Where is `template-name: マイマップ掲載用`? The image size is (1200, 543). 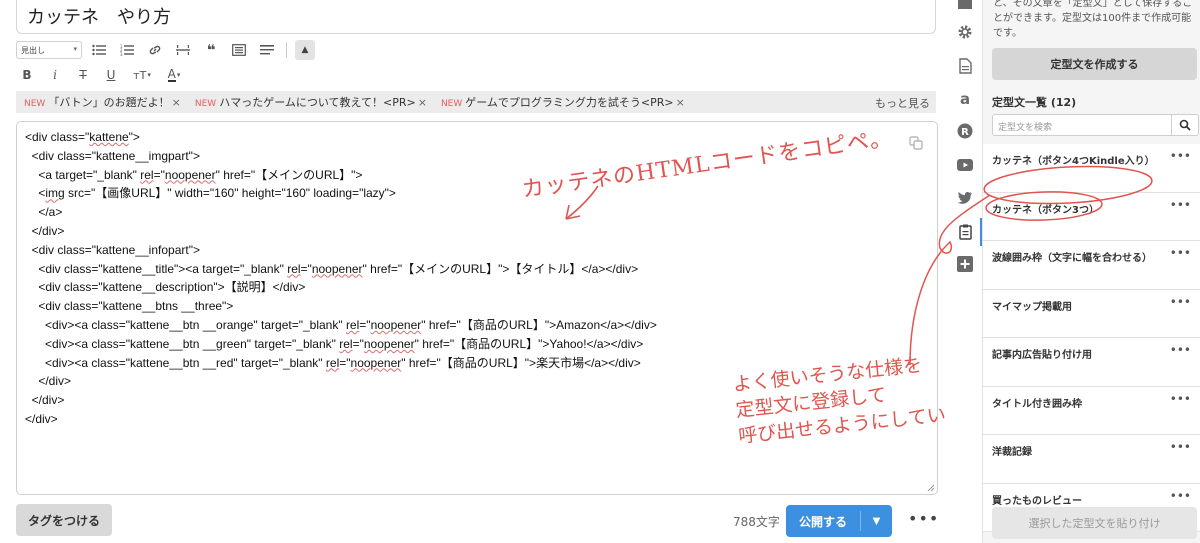 template-name: マイマップ掲載用 is located at coordinates (1032, 307).